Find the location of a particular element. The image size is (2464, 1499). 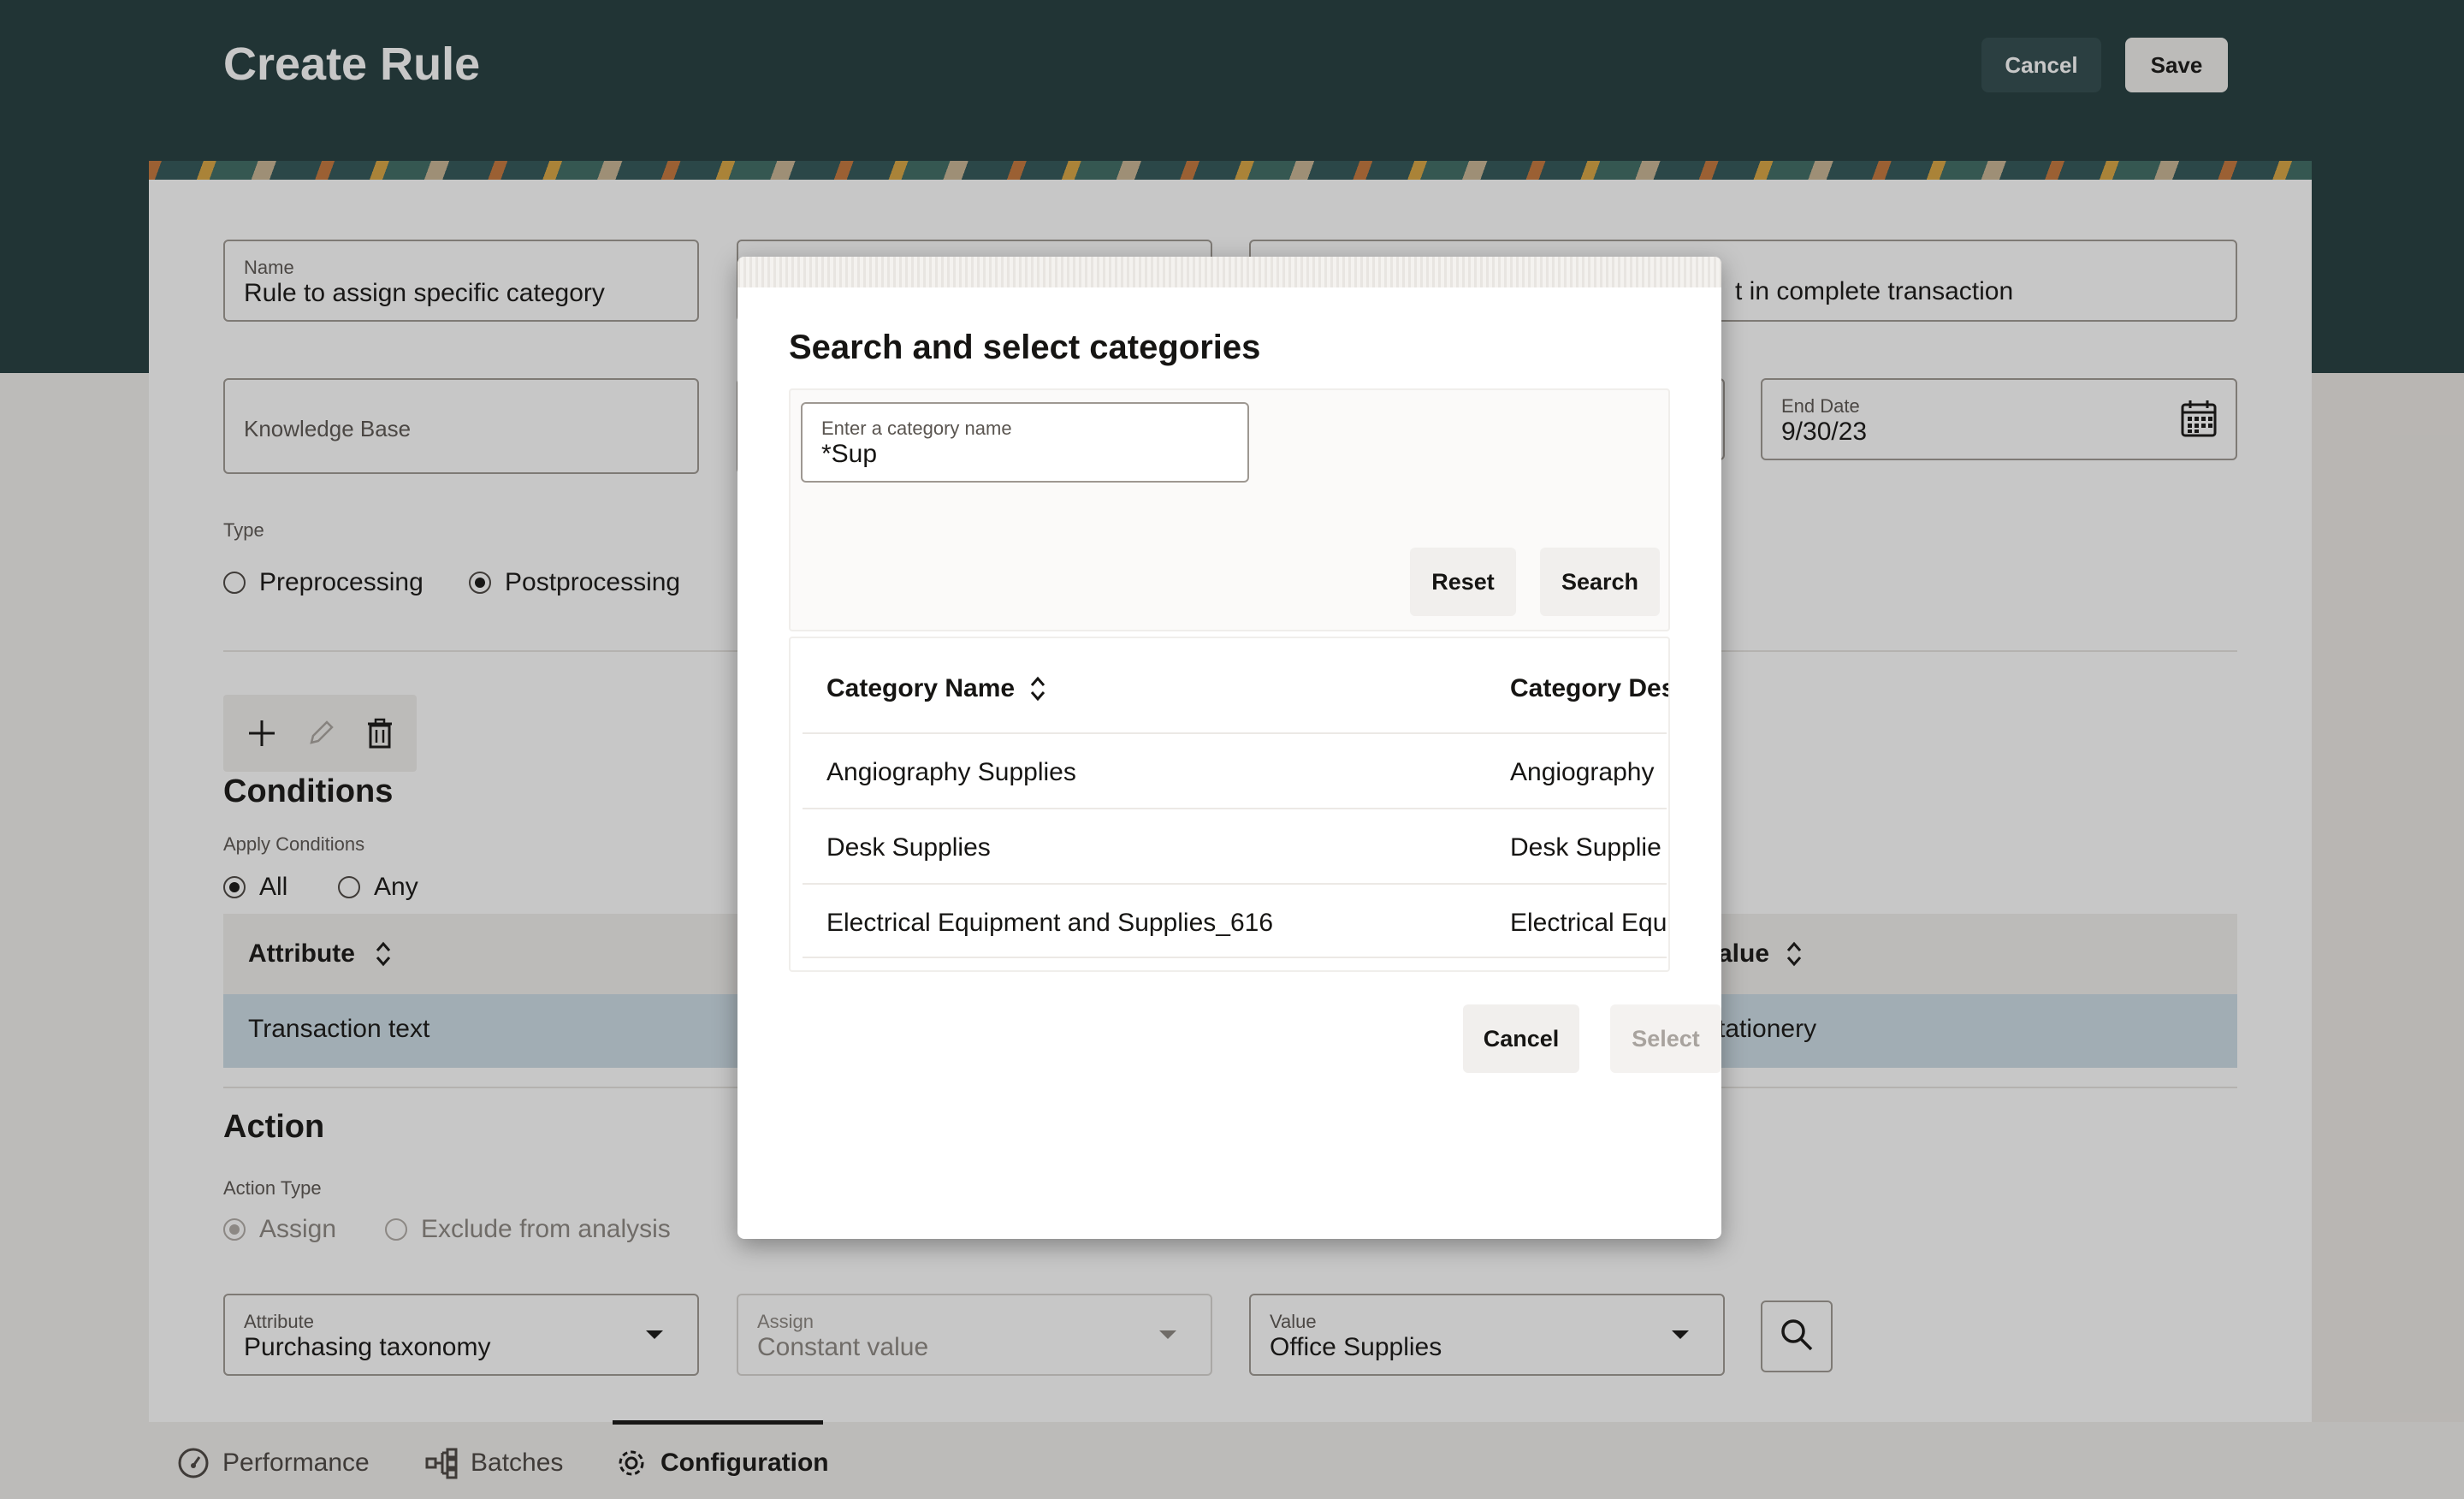

table-row: Angiography Supplies Angiography is located at coordinates (1235, 770).